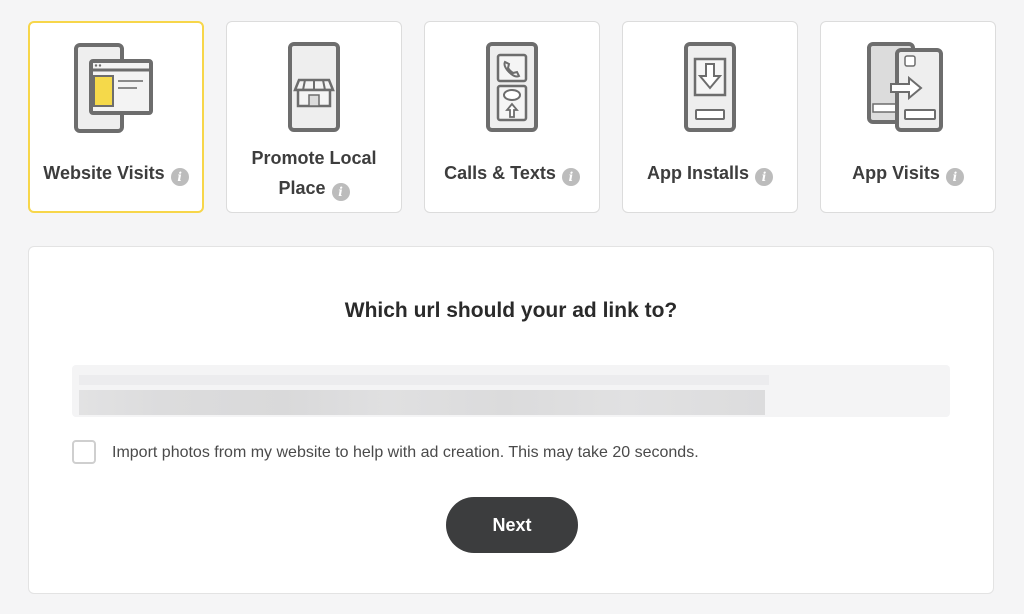 This screenshot has height=614, width=1024. I want to click on objective-label: Promote Local Place, so click(314, 173).